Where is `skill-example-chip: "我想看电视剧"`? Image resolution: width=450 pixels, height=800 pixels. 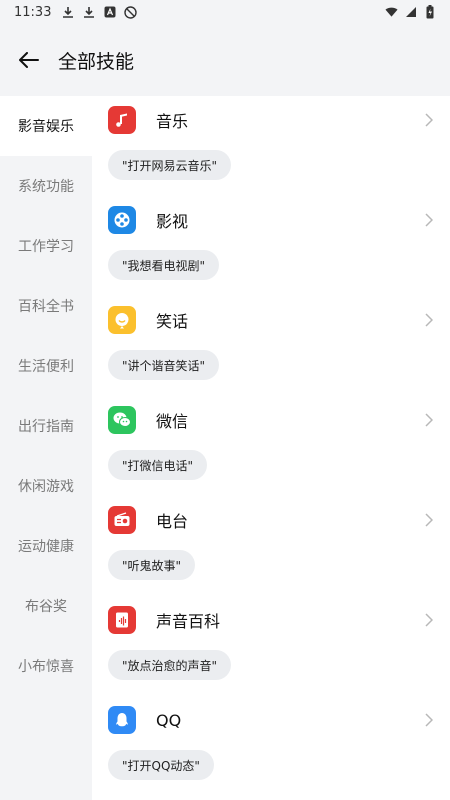 skill-example-chip: "我想看电视剧" is located at coordinates (164, 265).